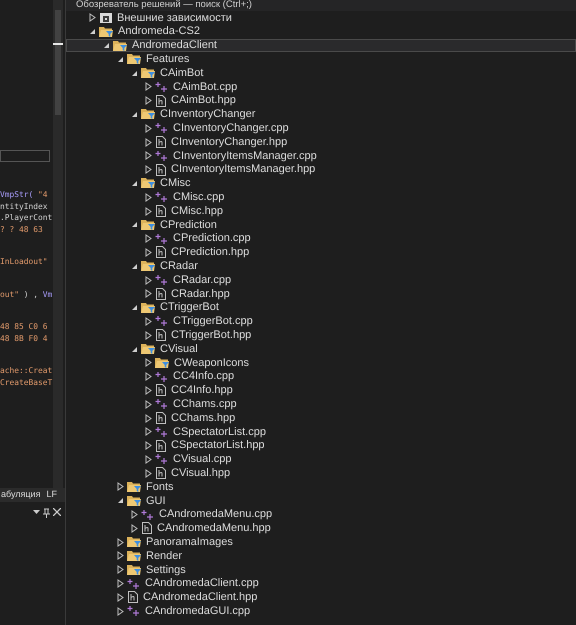  I want to click on tree-item: CC4Info.hpp, so click(321, 391).